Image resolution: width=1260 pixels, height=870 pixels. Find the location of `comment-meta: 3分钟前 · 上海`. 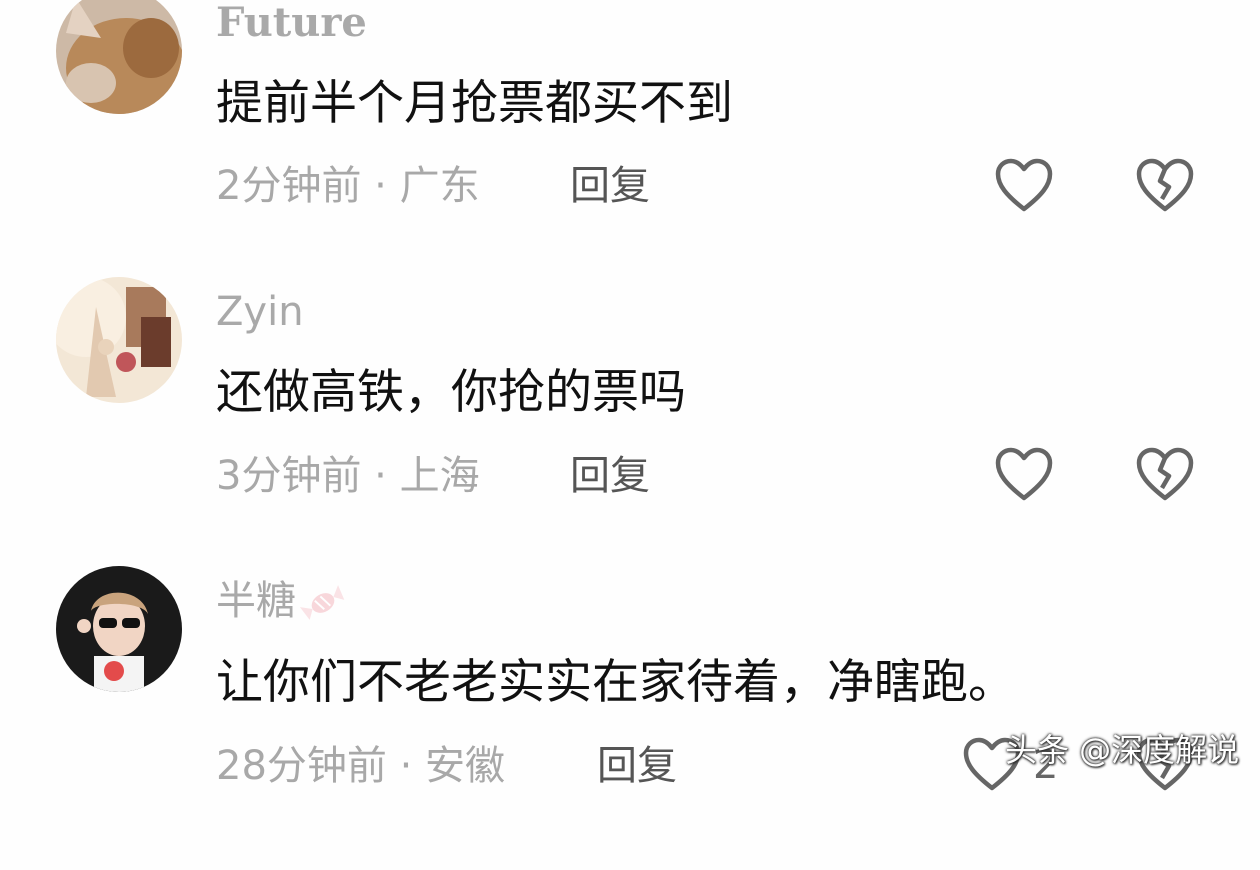

comment-meta: 3分钟前 · 上海 is located at coordinates (348, 476).